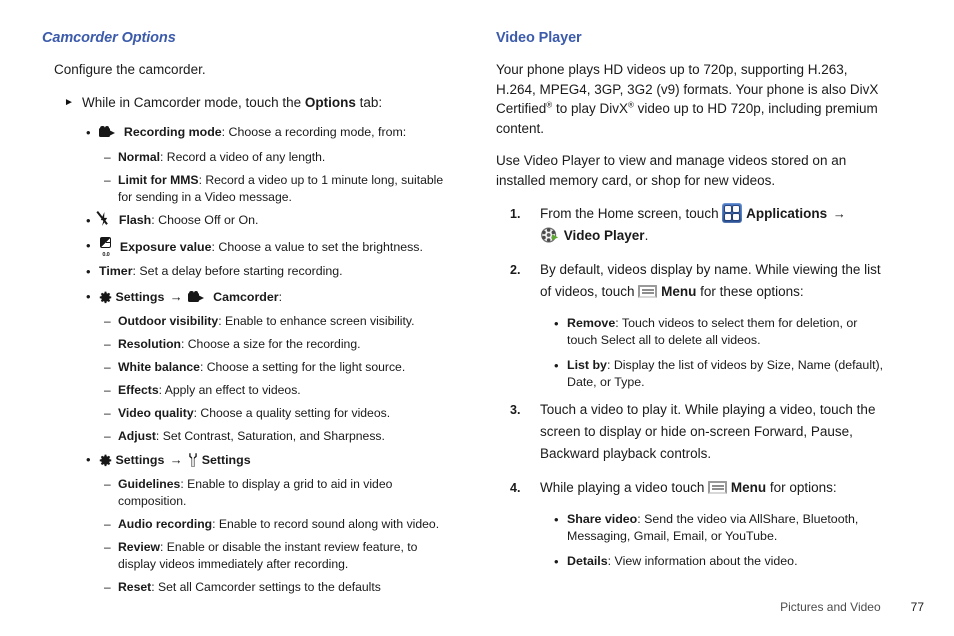  I want to click on video-player-heading: Video Player, so click(539, 38).